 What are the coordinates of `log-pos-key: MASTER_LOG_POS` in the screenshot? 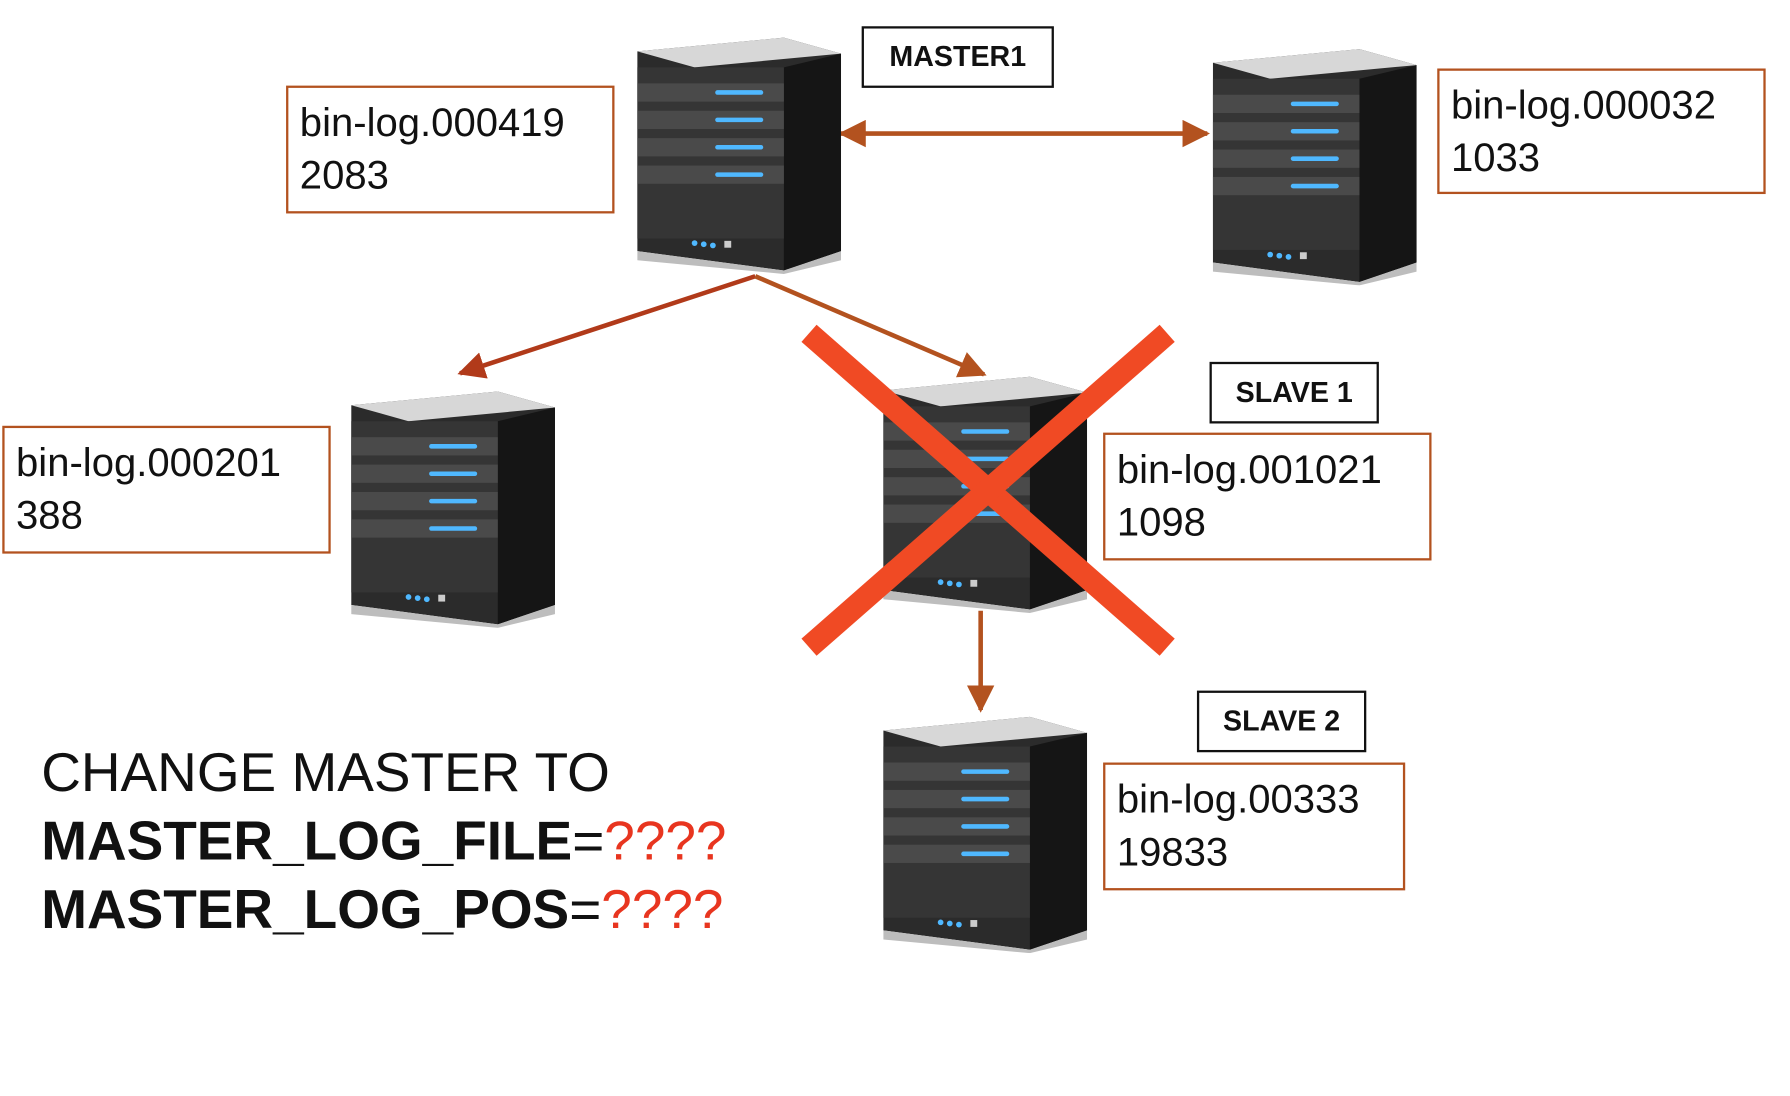 It's located at (305, 910).